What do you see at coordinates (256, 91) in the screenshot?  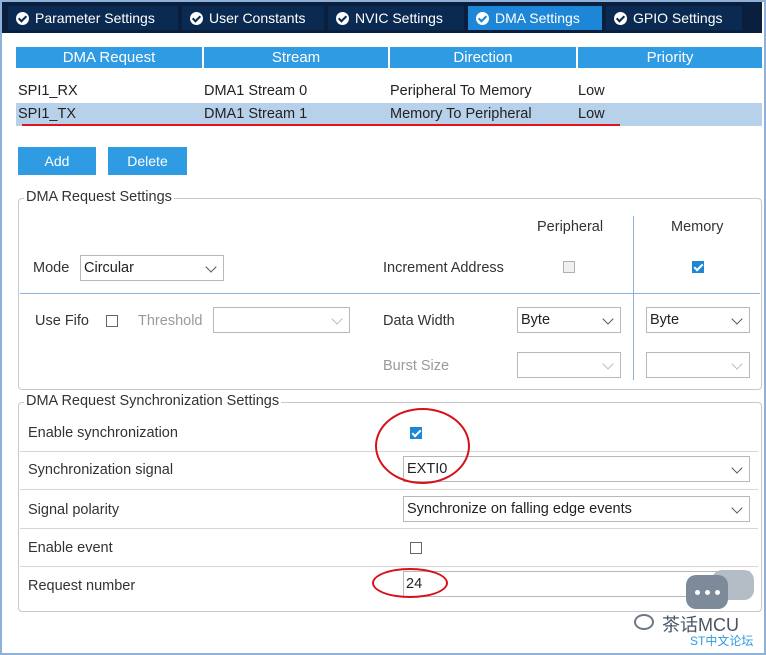 I see `cell-stream: DMA1 Stream 0` at bounding box center [256, 91].